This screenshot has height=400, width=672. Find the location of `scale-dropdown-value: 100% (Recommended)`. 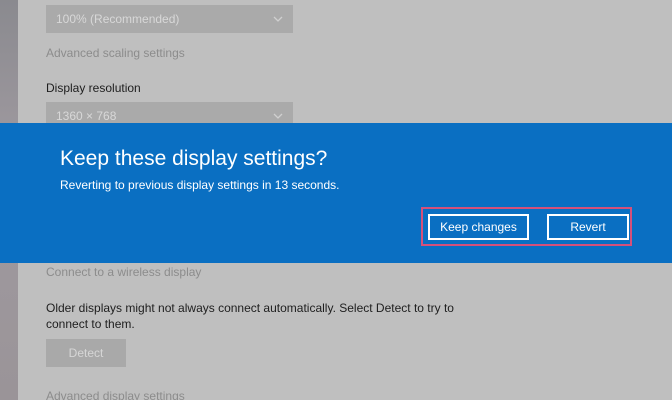

scale-dropdown-value: 100% (Recommended) is located at coordinates (118, 19).